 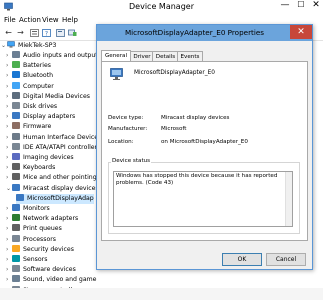 What do you see at coordinates (52, 137) in the screenshot?
I see `tree-category: › Human Interface Devices` at bounding box center [52, 137].